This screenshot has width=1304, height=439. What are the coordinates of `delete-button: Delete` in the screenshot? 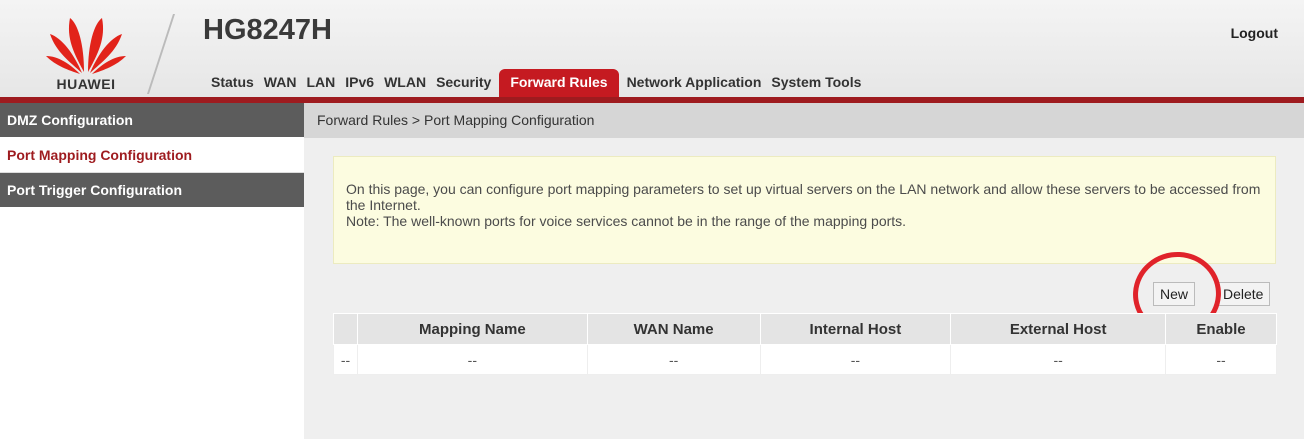 It's located at (1243, 294).